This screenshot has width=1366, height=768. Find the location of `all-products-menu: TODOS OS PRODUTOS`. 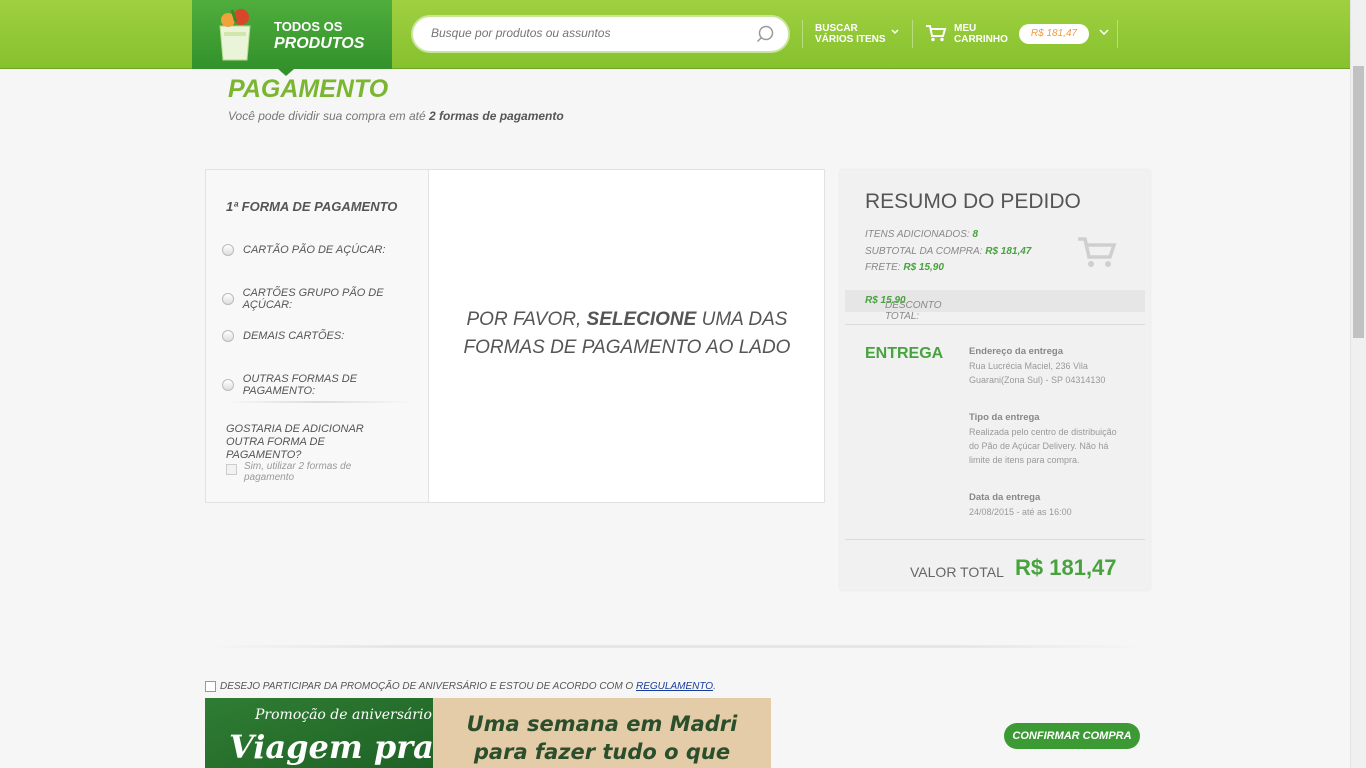

all-products-menu: TODOS OS PRODUTOS is located at coordinates (292, 38).